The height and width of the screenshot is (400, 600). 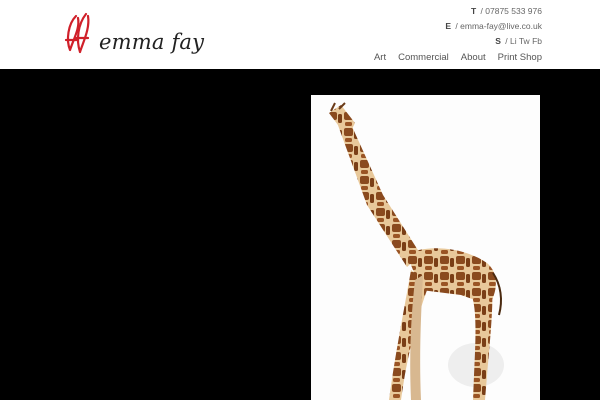 I want to click on nav-about: About, so click(x=473, y=57).